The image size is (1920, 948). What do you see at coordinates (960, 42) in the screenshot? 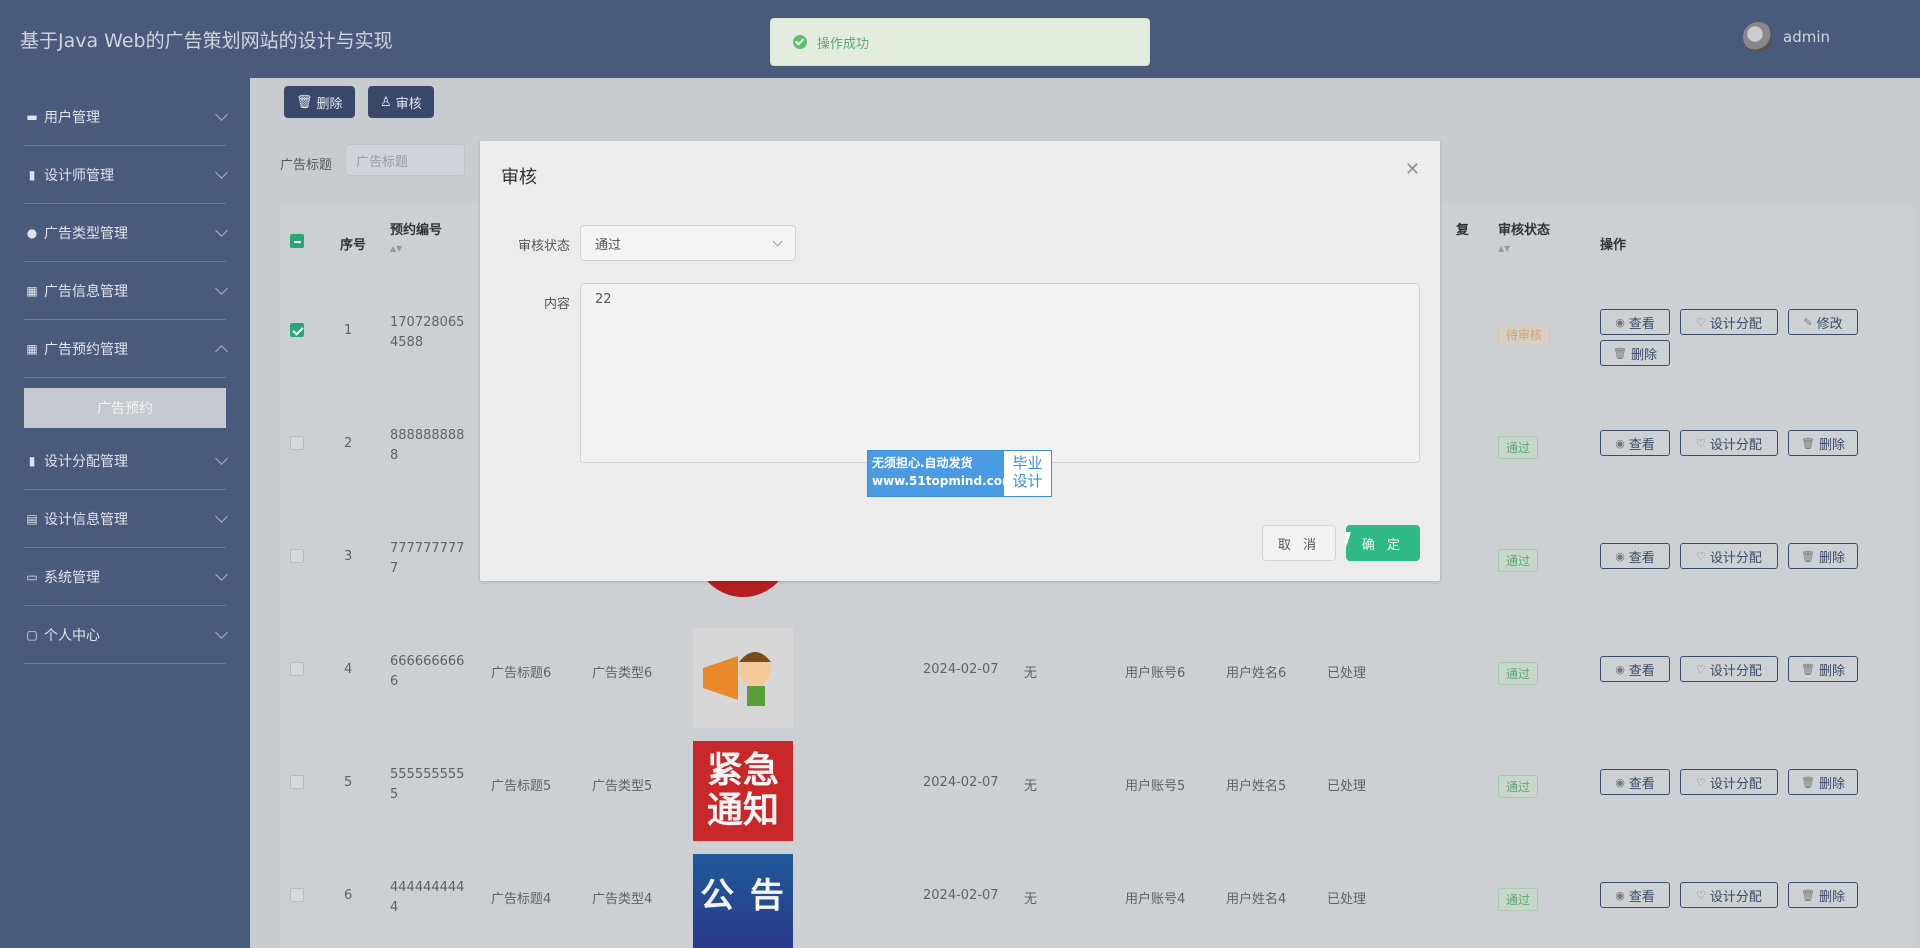
I see `success-toast: 操作成功` at bounding box center [960, 42].